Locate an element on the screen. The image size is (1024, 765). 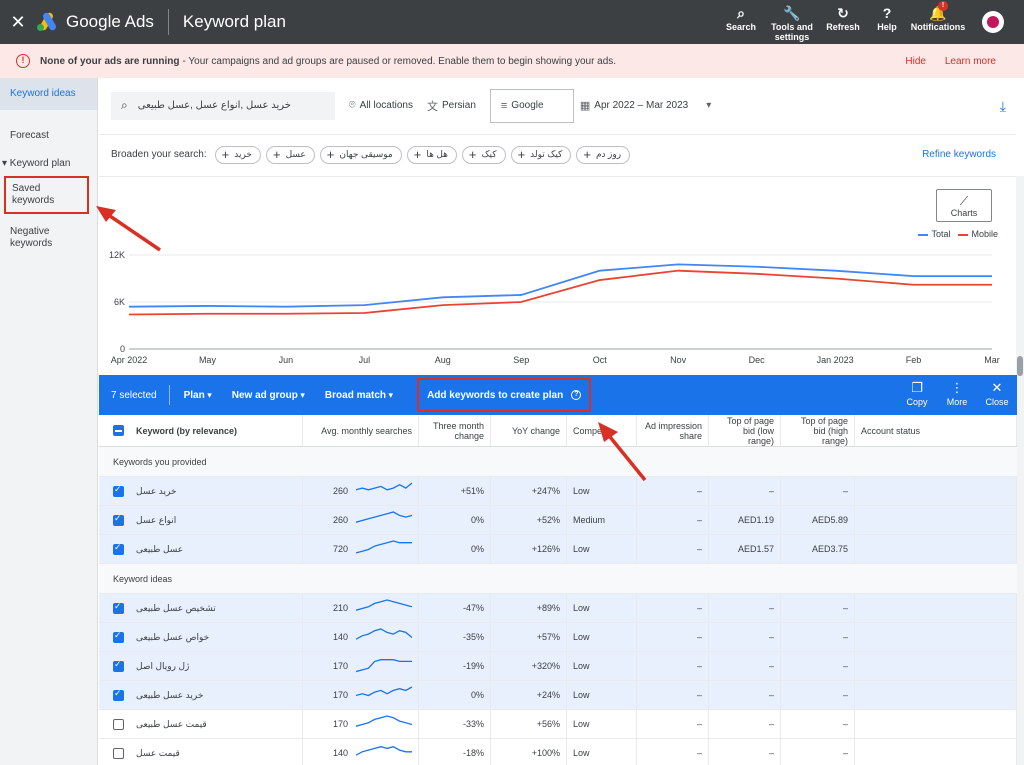
action-bar-right: ❐ Copy ⋮ More ✕ Close is located at coordinates (957, 395).